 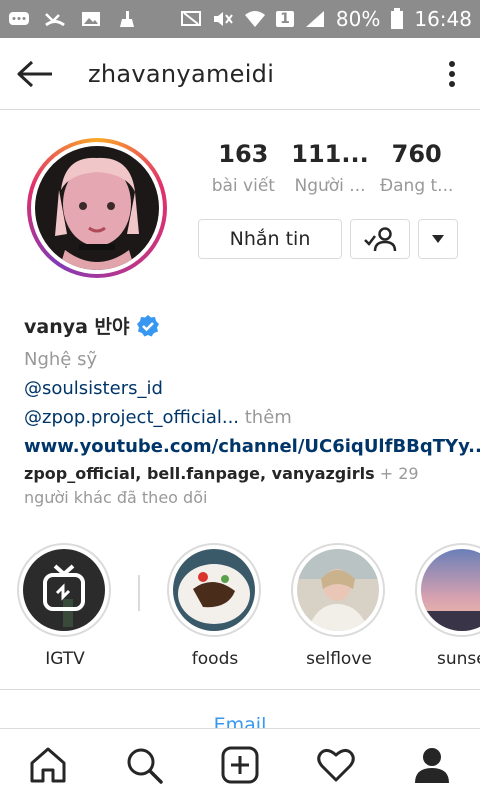 What do you see at coordinates (191, 18) in the screenshot?
I see `cast-icon` at bounding box center [191, 18].